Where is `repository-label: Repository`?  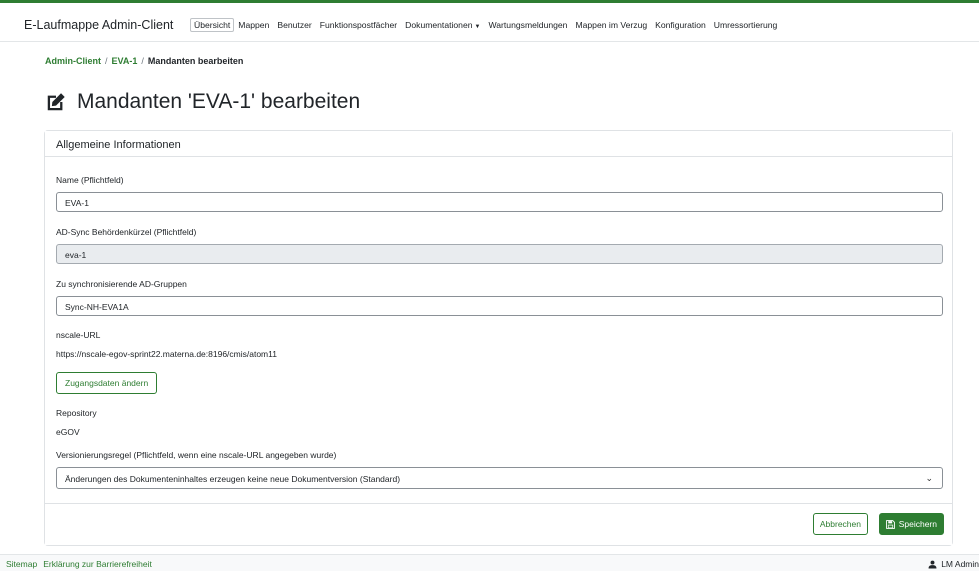 repository-label: Repository is located at coordinates (76, 413).